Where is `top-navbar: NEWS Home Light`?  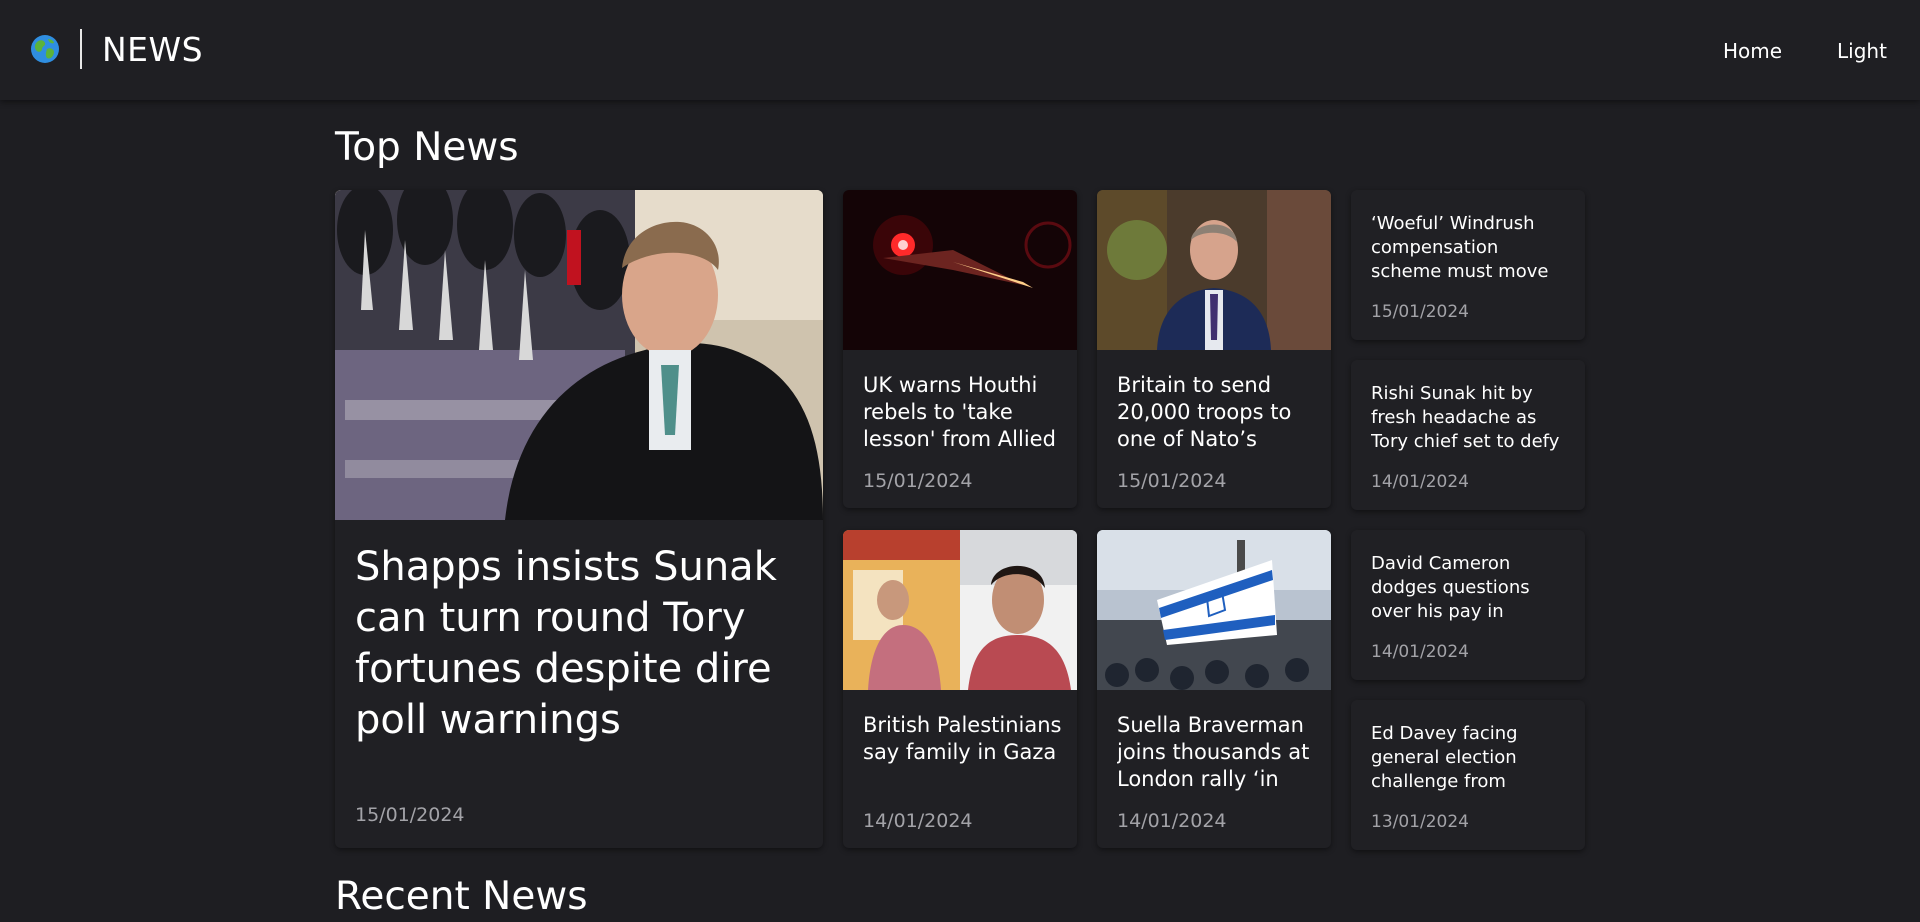 top-navbar: NEWS Home Light is located at coordinates (960, 50).